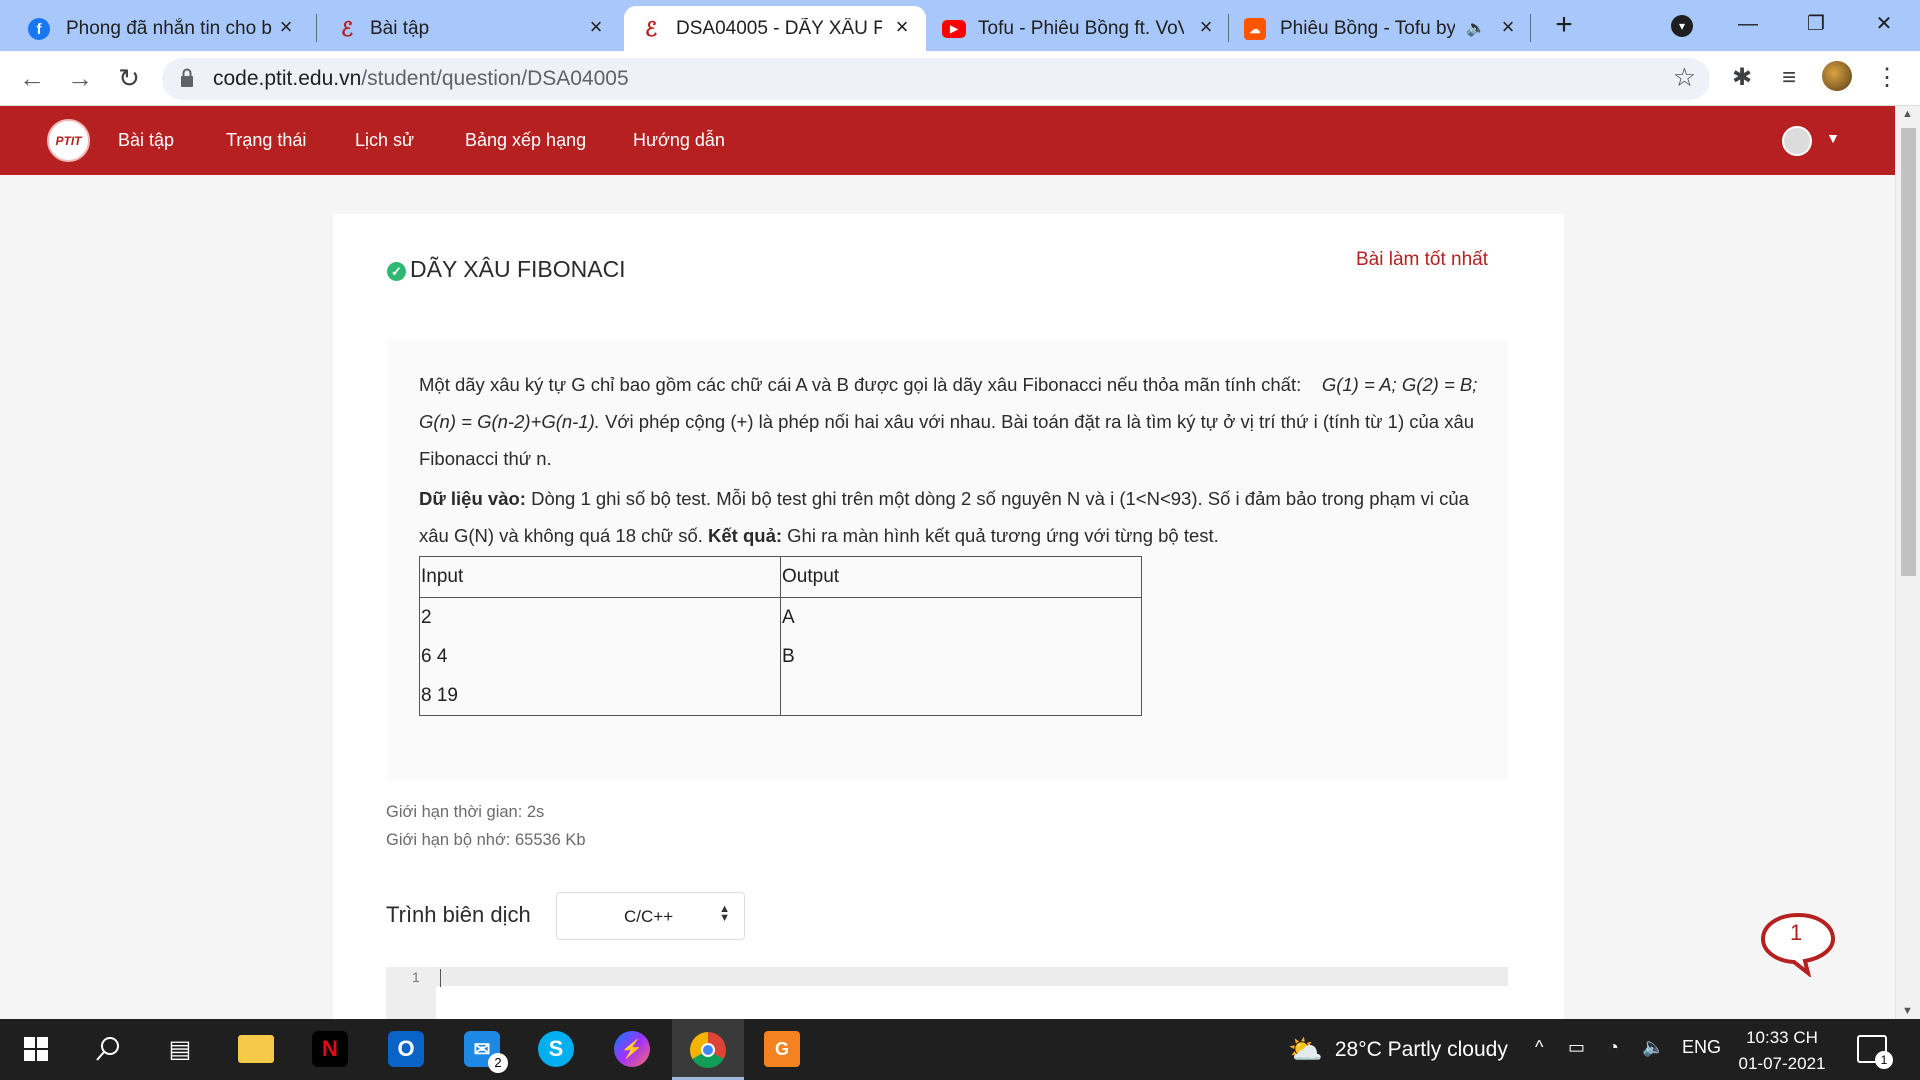 Image resolution: width=1920 pixels, height=1080 pixels. What do you see at coordinates (32, 79) in the screenshot?
I see `back-button: ←` at bounding box center [32, 79].